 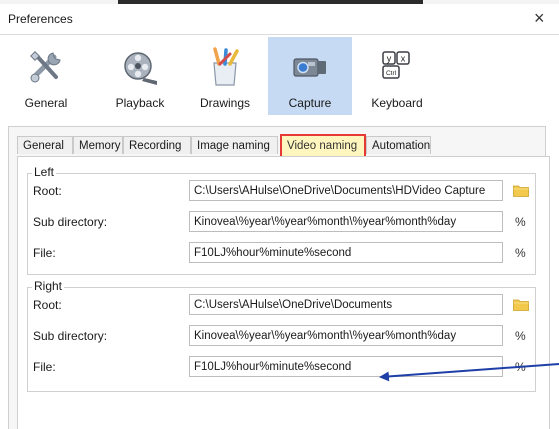 What do you see at coordinates (47, 191) in the screenshot?
I see `left-root-label: Root:` at bounding box center [47, 191].